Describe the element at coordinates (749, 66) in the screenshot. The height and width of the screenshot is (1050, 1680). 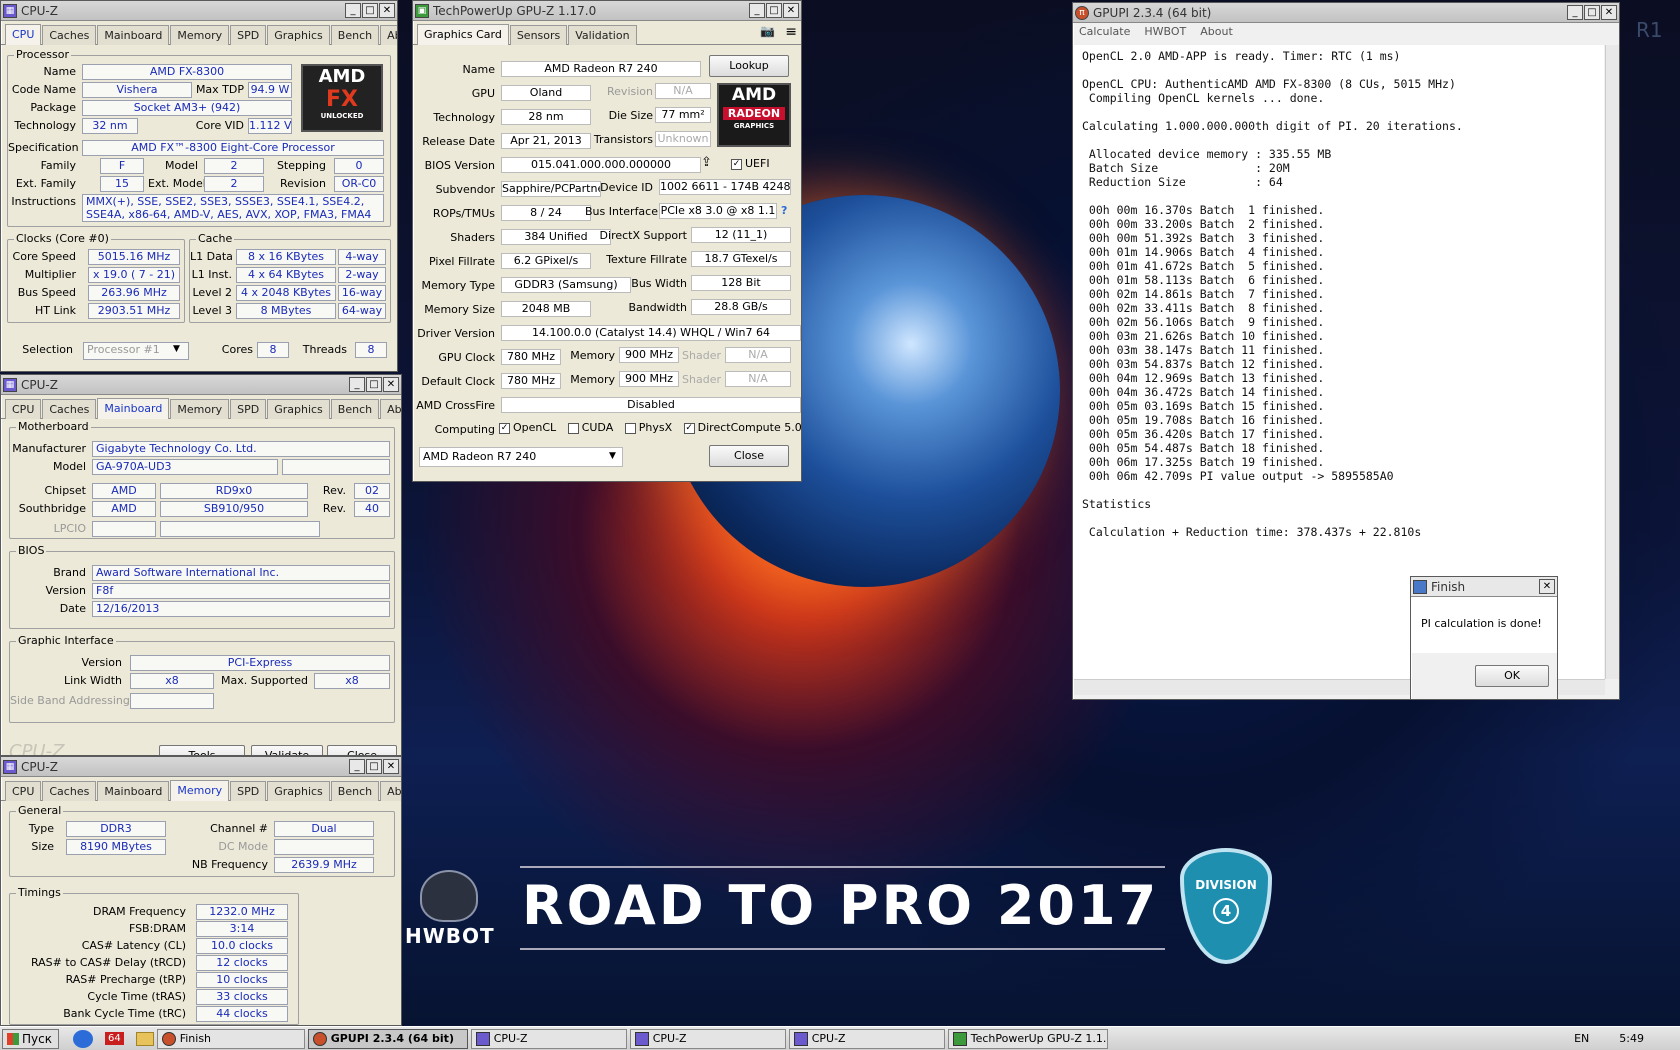
I see `lookup-button: Lookup` at that location.